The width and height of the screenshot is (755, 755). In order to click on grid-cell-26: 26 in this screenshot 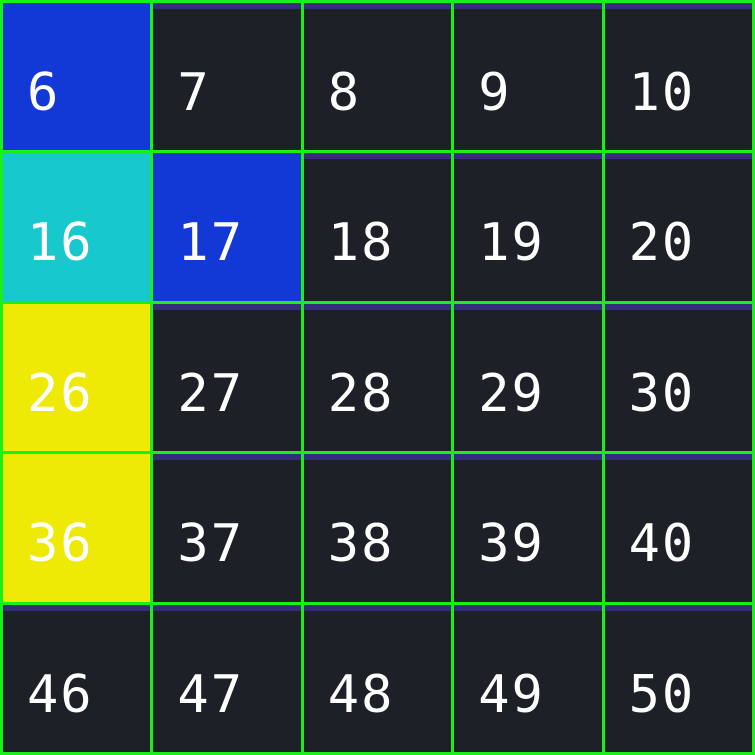, I will do `click(77, 377)`.